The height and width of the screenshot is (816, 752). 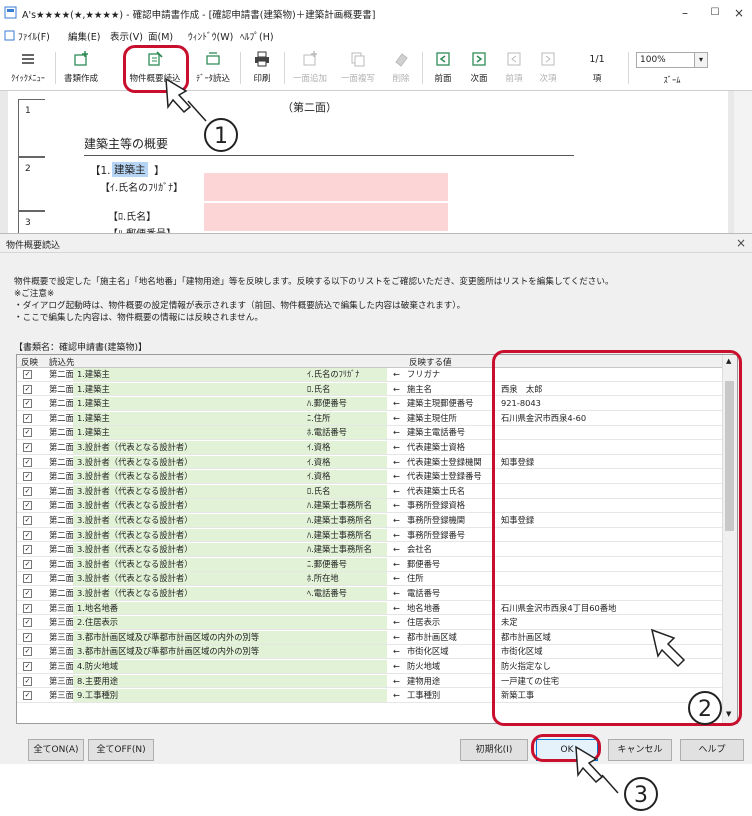 What do you see at coordinates (9, 35) in the screenshot?
I see `doc-icon` at bounding box center [9, 35].